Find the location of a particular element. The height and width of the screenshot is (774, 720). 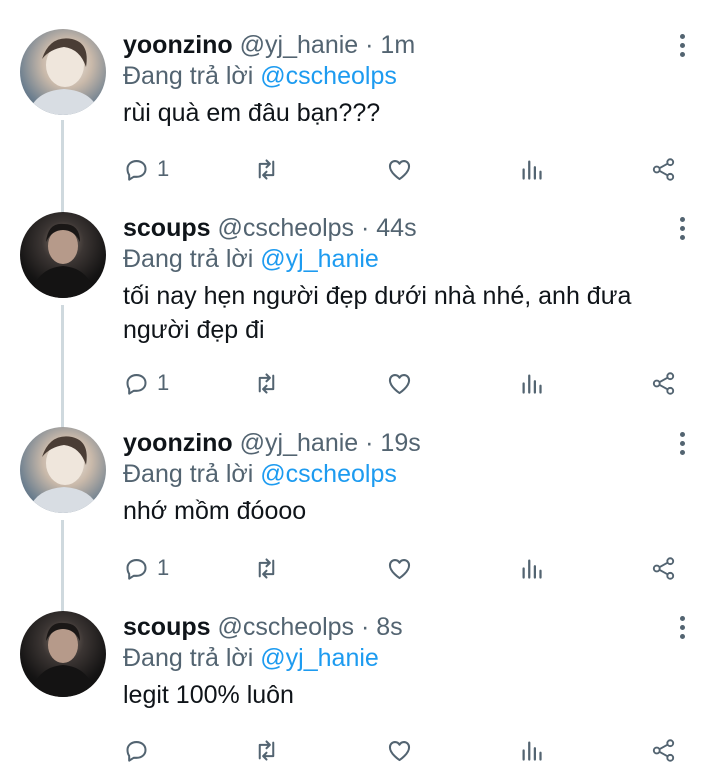

tweet-text: nhớ mồm đóooo is located at coordinates (215, 511).